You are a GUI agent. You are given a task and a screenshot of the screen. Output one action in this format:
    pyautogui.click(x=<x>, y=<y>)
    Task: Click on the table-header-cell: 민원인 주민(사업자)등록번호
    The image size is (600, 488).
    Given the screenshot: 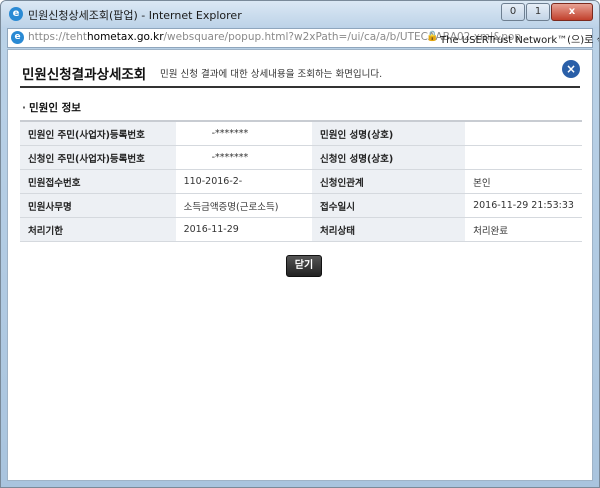 What is the action you would take?
    pyautogui.click(x=98, y=133)
    